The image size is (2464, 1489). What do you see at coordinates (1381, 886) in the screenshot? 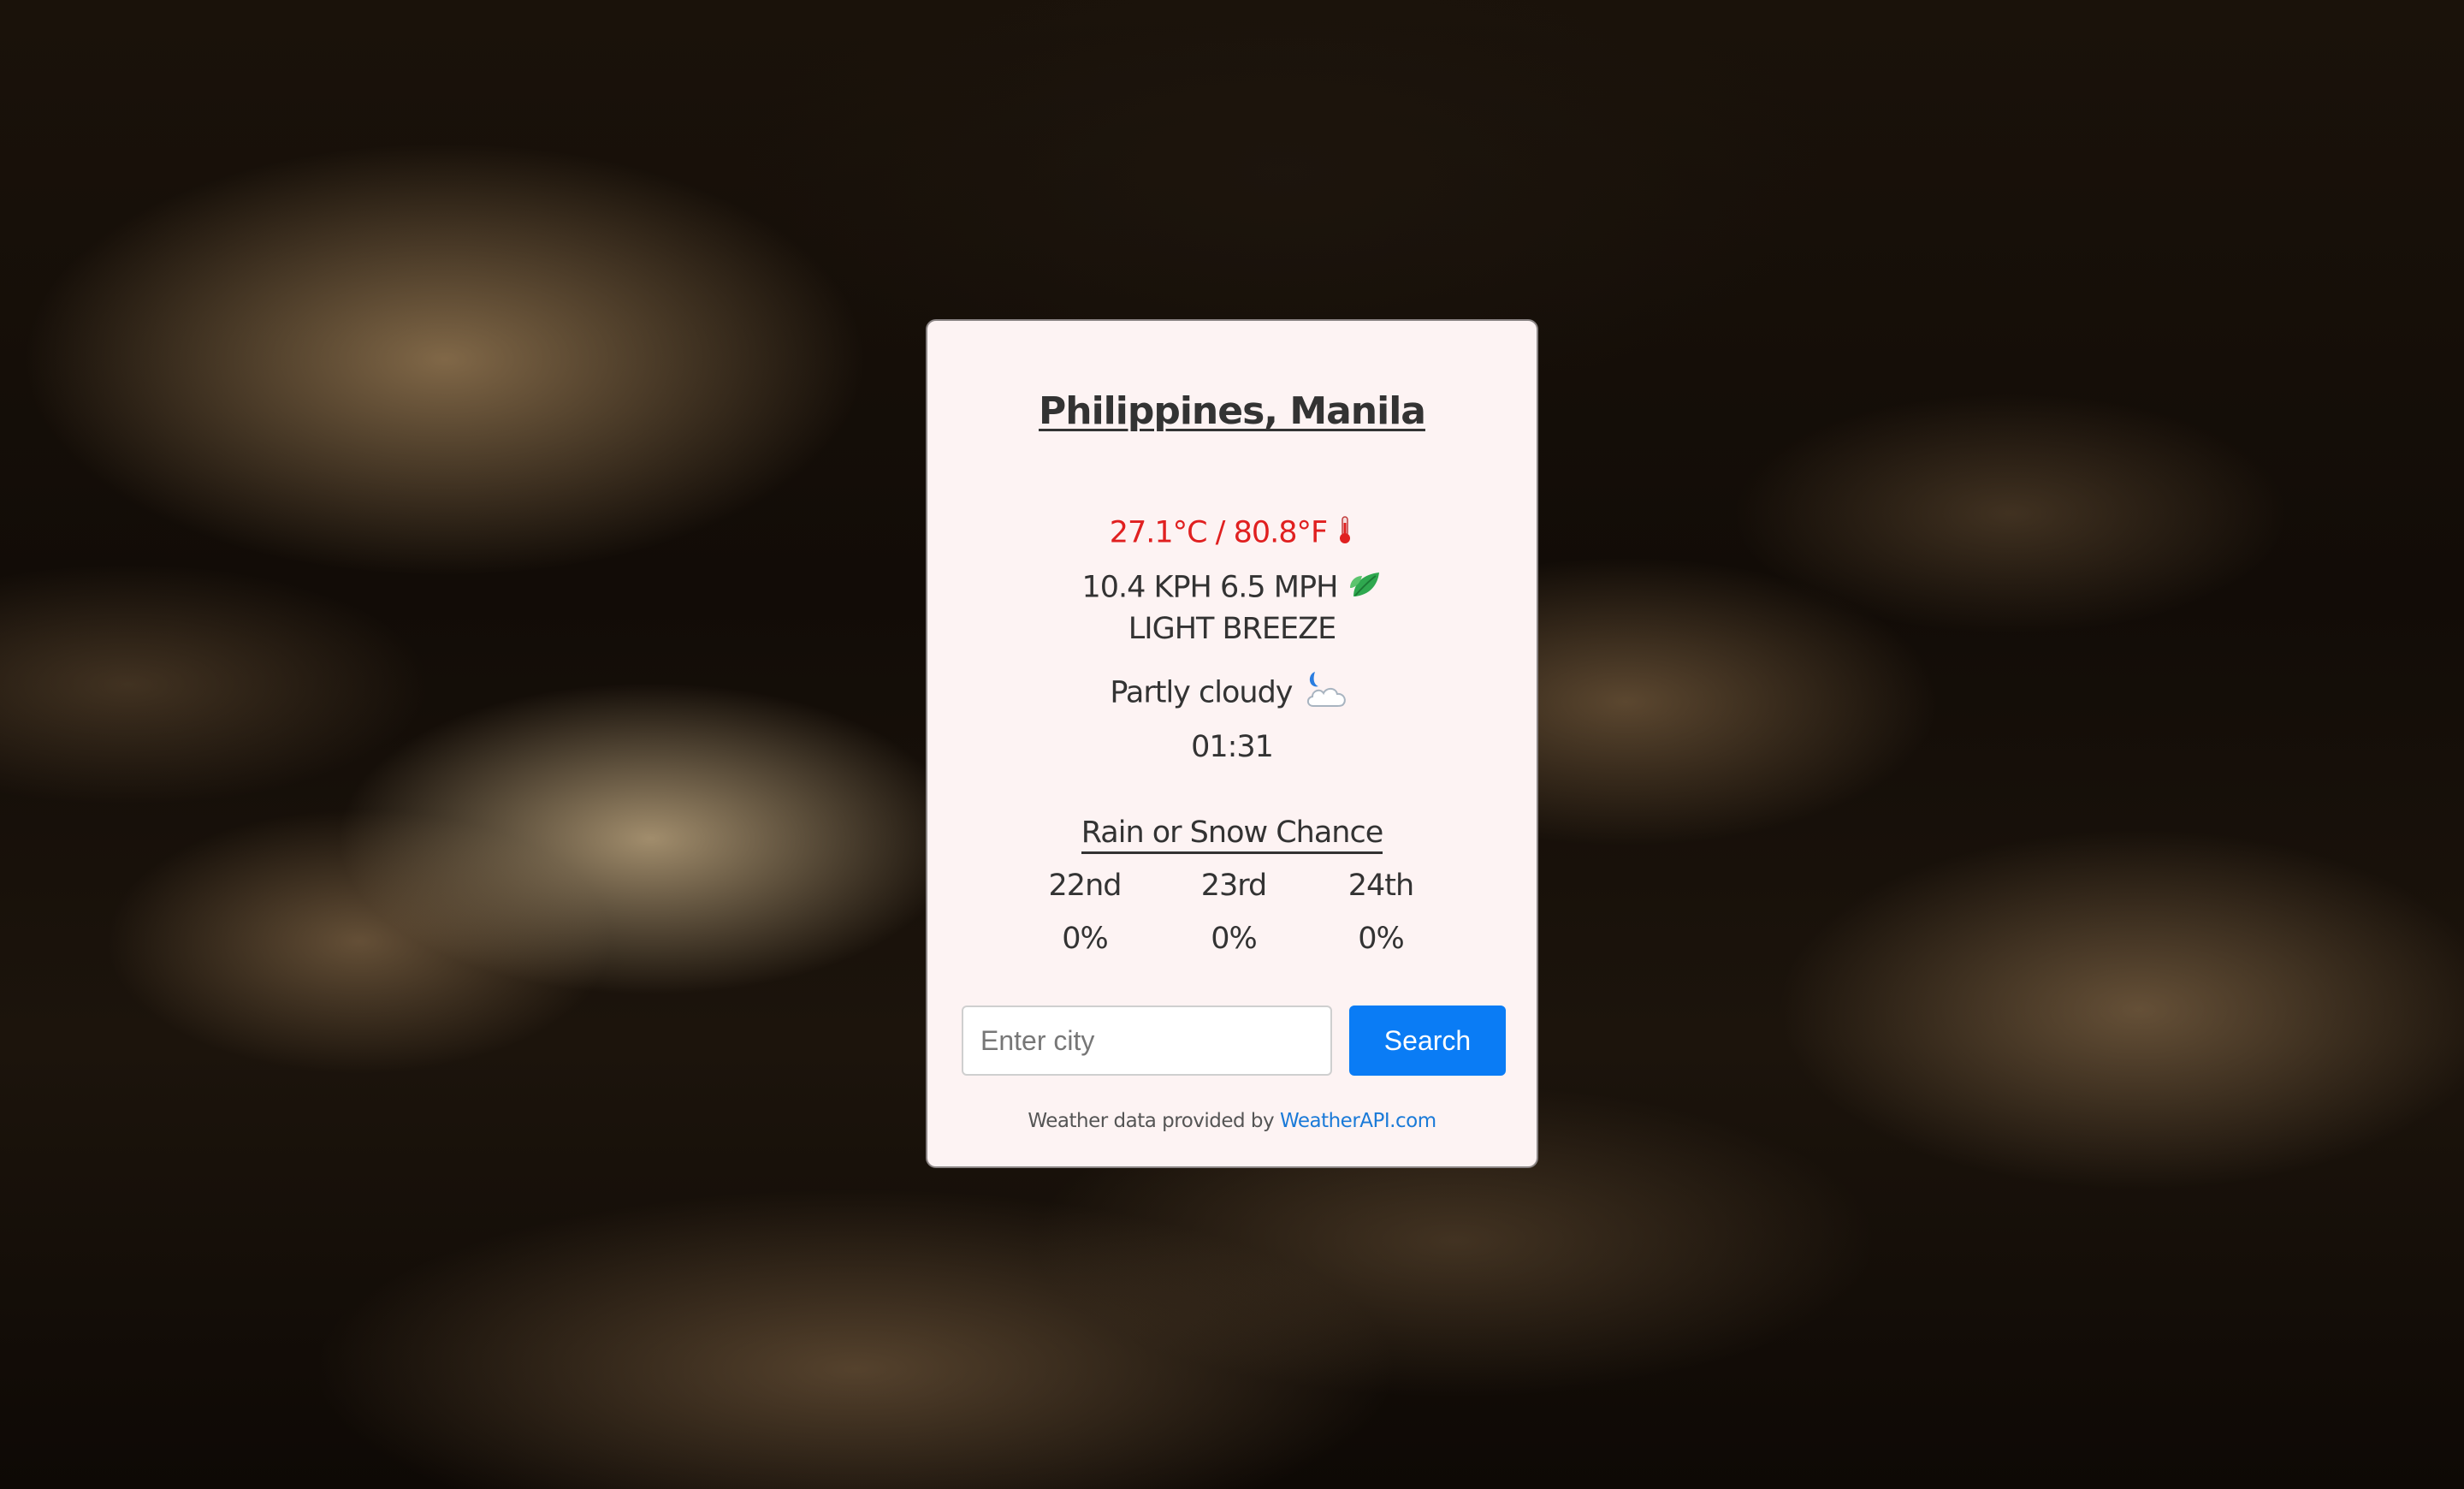
I see `forecast-day-label: 24th` at bounding box center [1381, 886].